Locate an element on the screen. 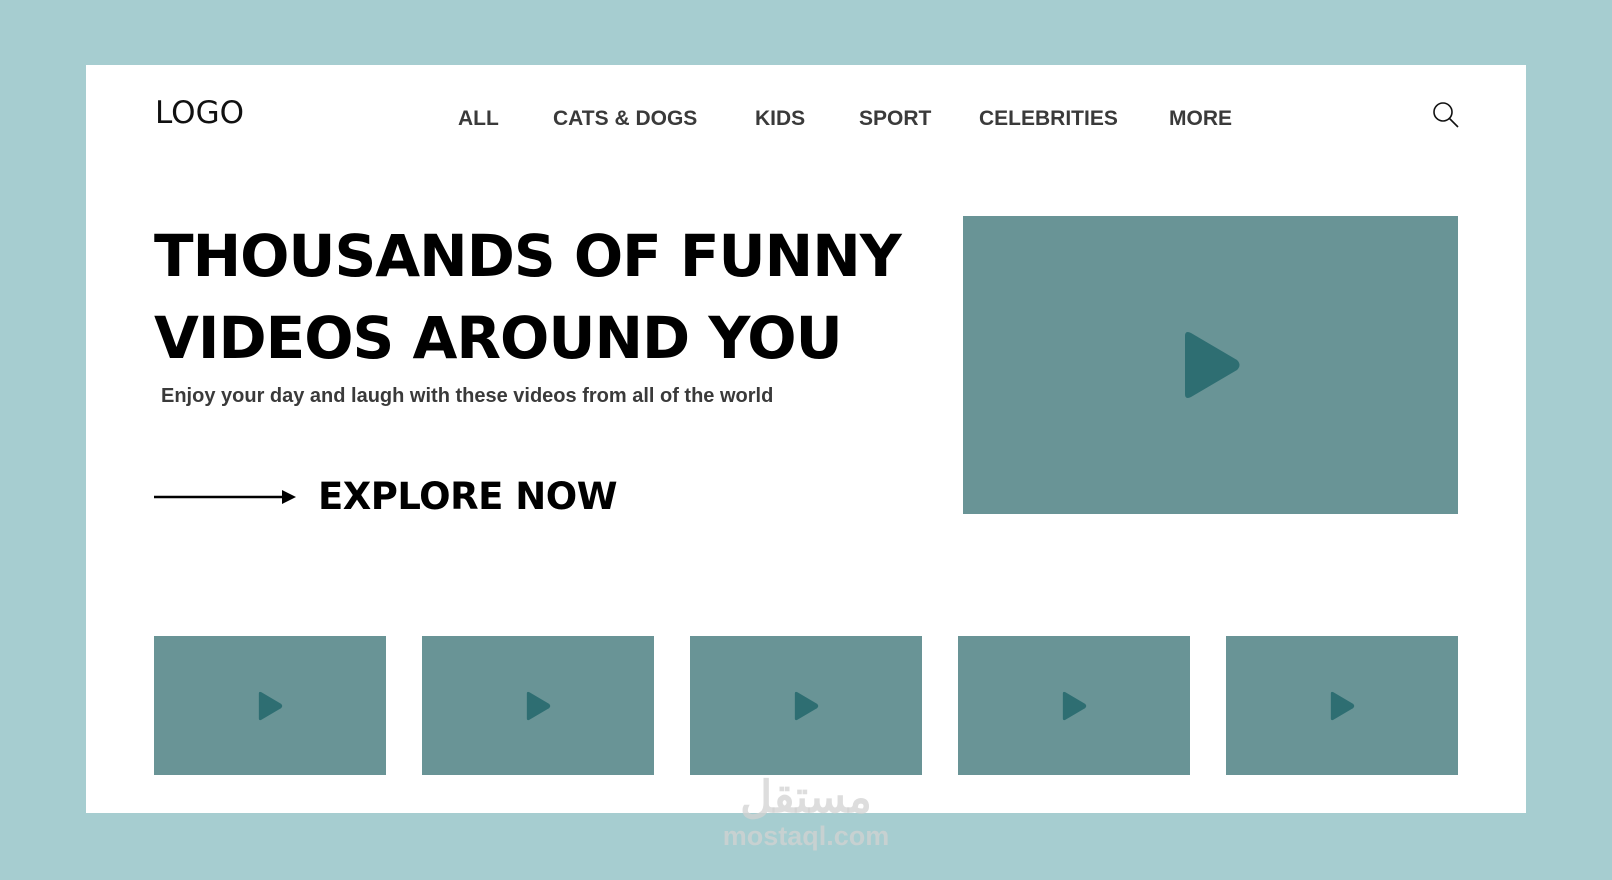 This screenshot has width=1612, height=880. search-icon is located at coordinates (1446, 115).